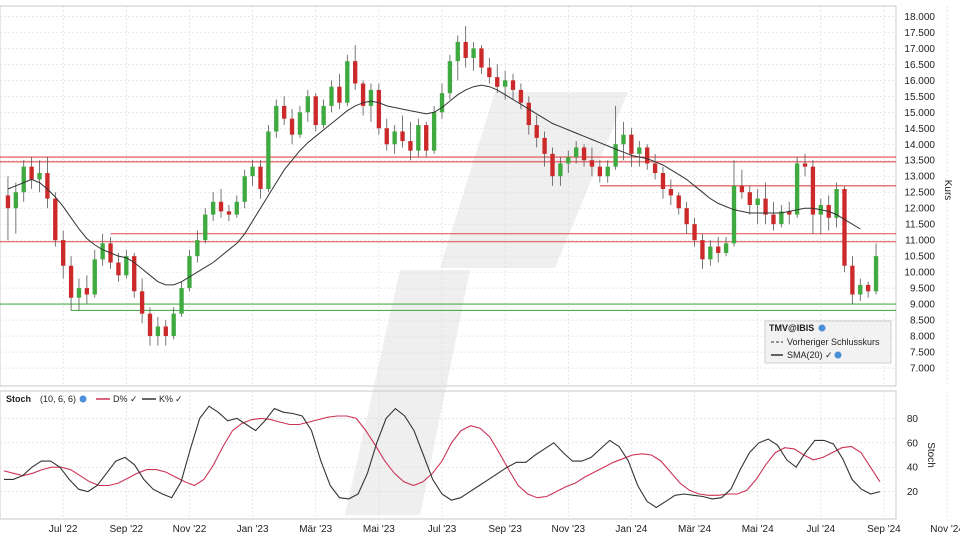  I want to click on price-tick-label: 7.000, so click(922, 369).